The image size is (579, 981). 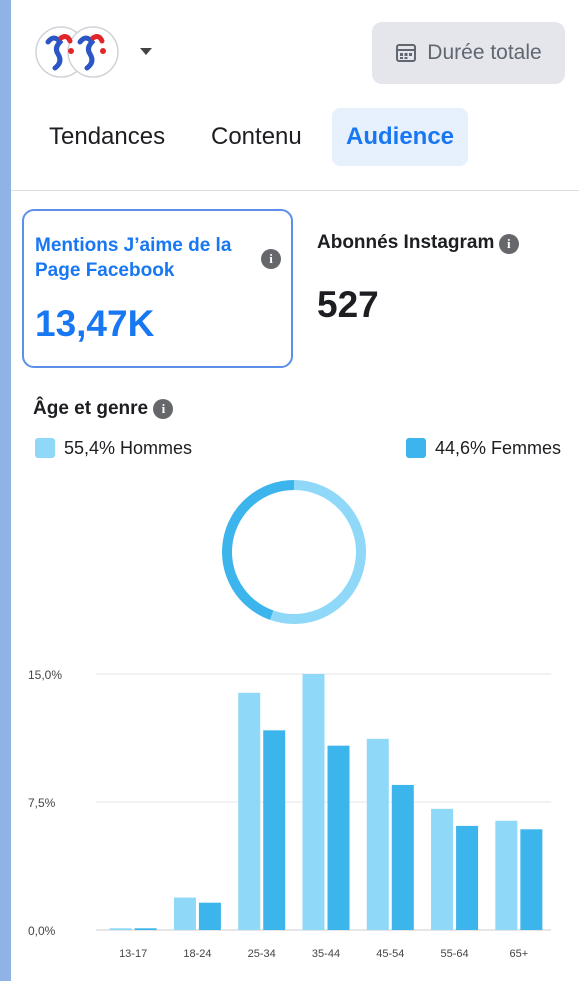 I want to click on tab-audience: Audience, so click(x=400, y=137).